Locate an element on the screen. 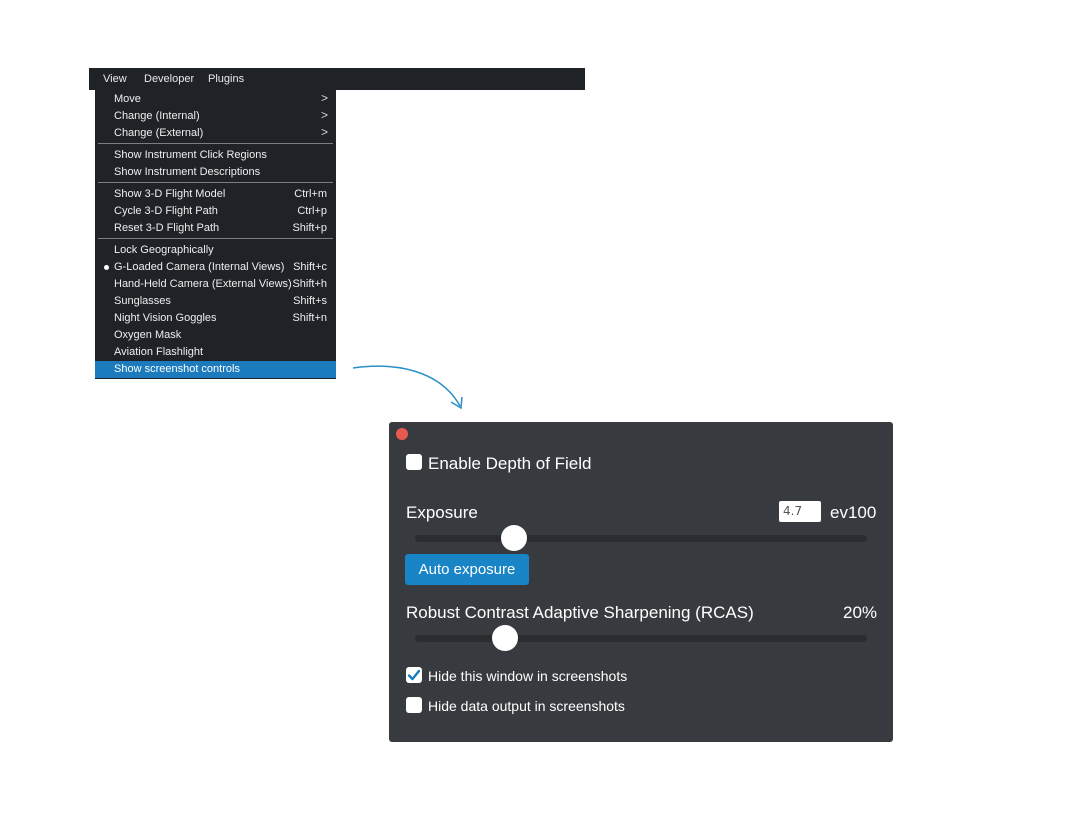 This screenshot has width=1083, height=832. menu-item-label: Night Vision Goggles is located at coordinates (165, 318).